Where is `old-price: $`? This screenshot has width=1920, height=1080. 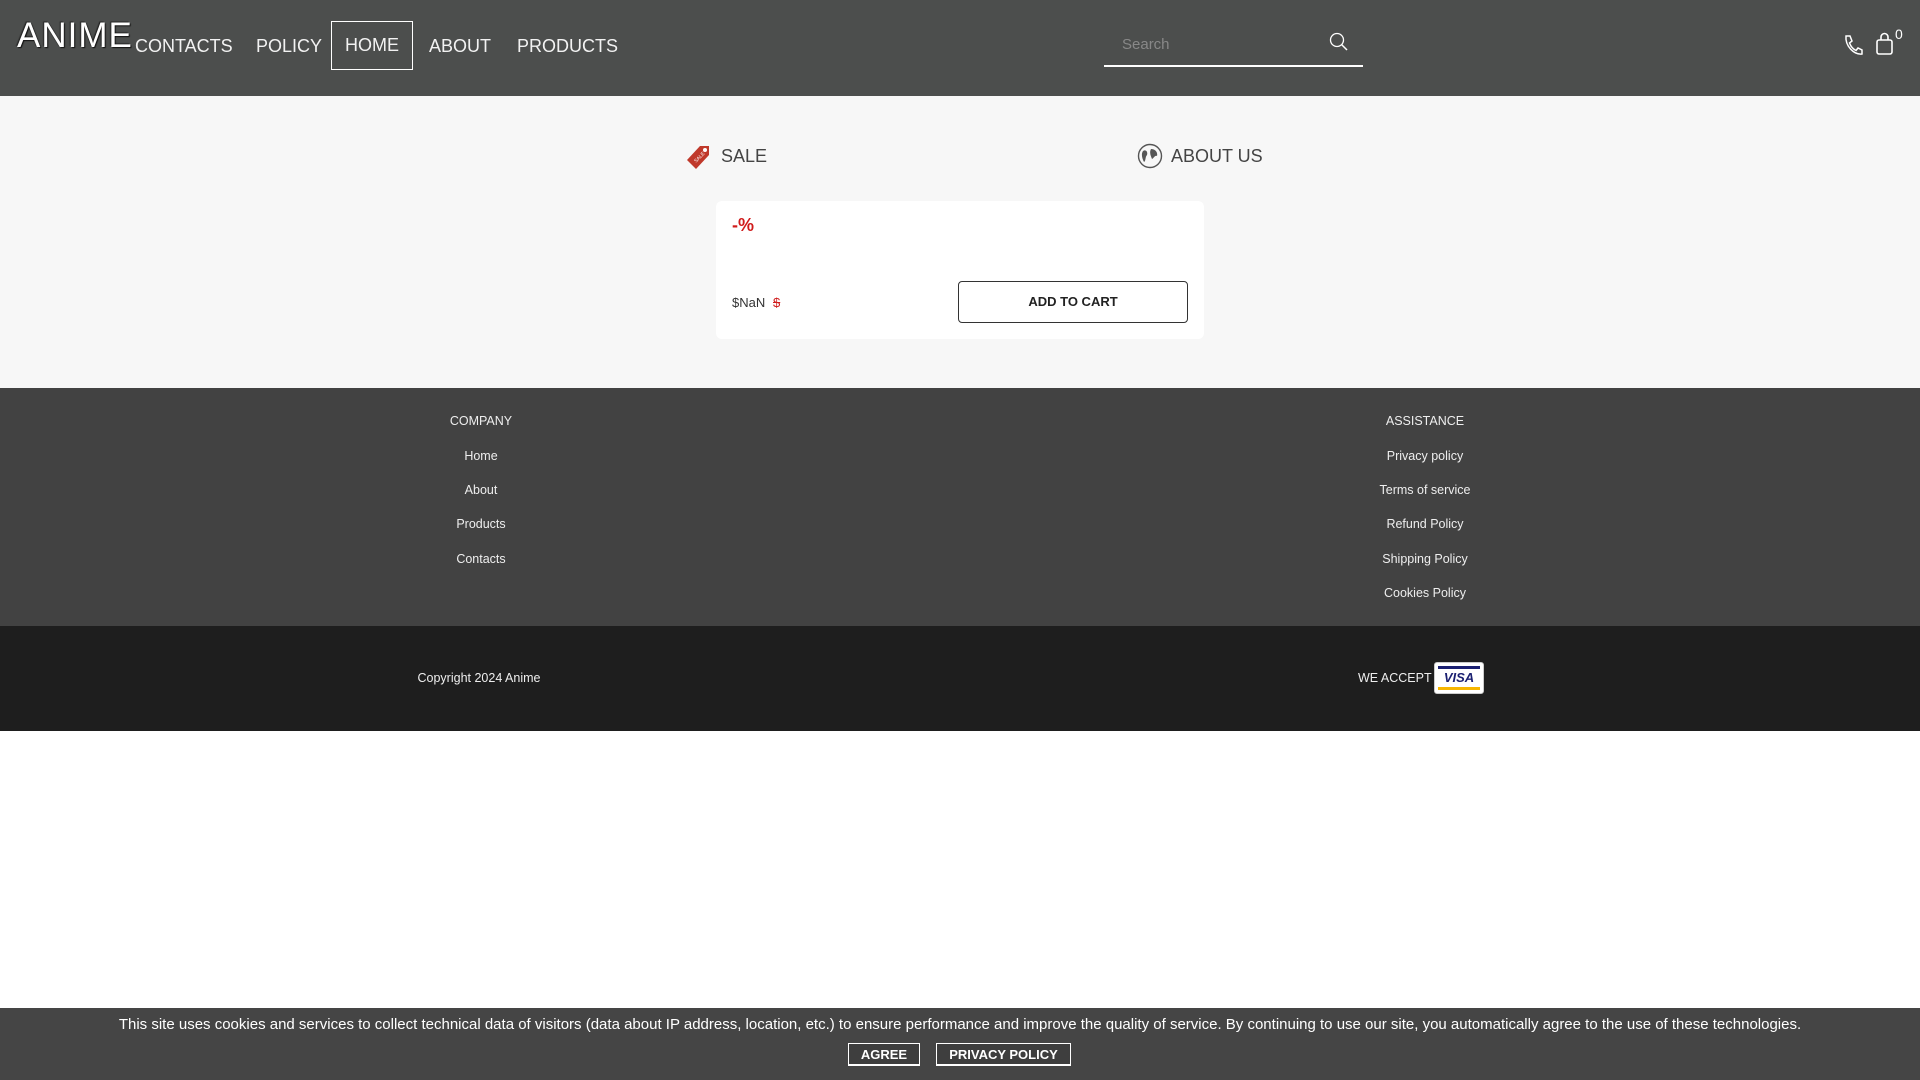 old-price: $ is located at coordinates (777, 302).